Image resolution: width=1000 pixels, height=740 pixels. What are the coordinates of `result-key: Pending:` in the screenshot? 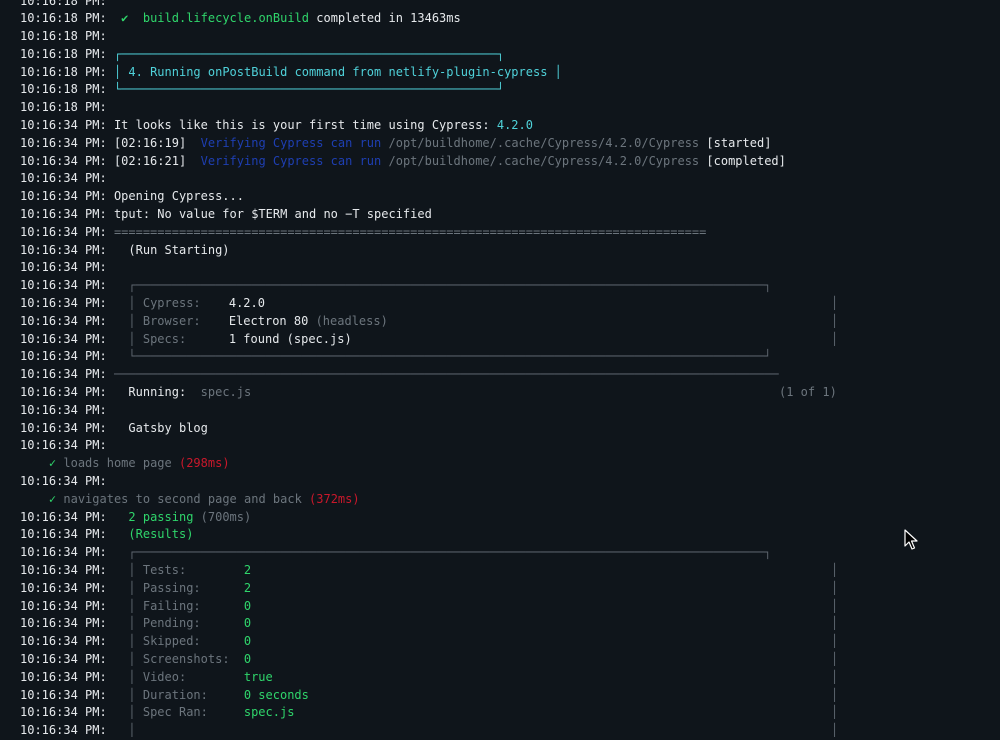 It's located at (171, 623).